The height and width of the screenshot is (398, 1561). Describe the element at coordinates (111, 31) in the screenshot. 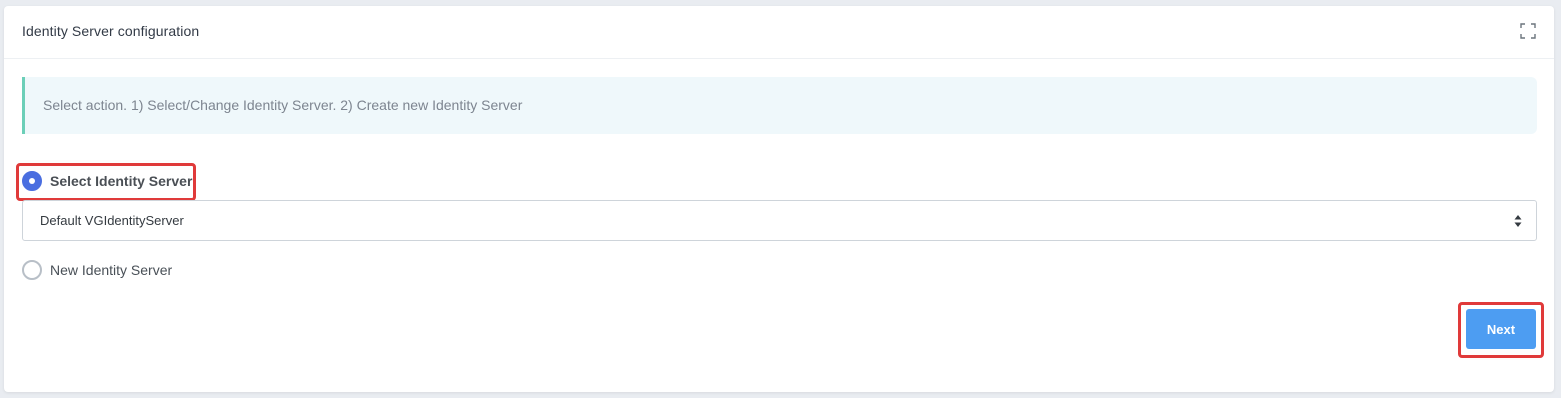

I see `card-title: Identity Server configuration` at that location.